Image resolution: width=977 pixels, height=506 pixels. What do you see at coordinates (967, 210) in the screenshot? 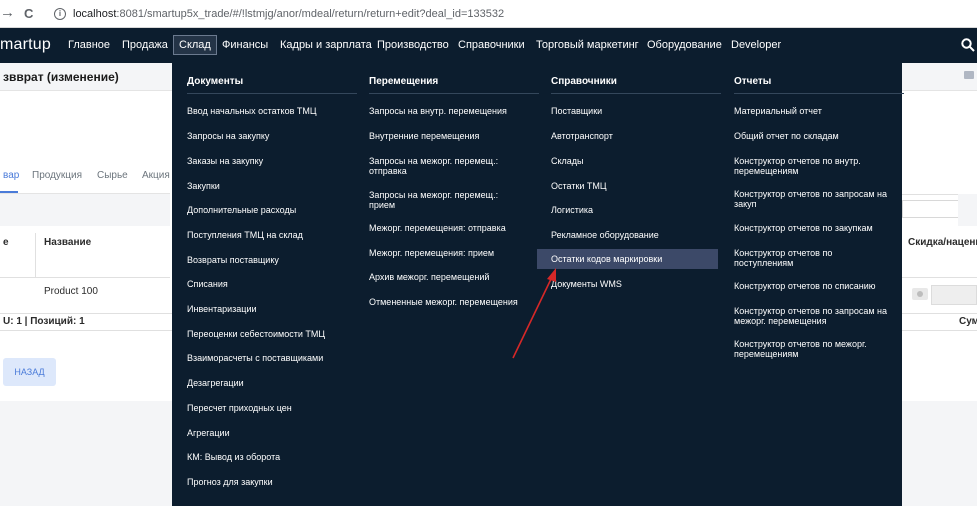
I see `right-toolbar-cell` at bounding box center [967, 210].